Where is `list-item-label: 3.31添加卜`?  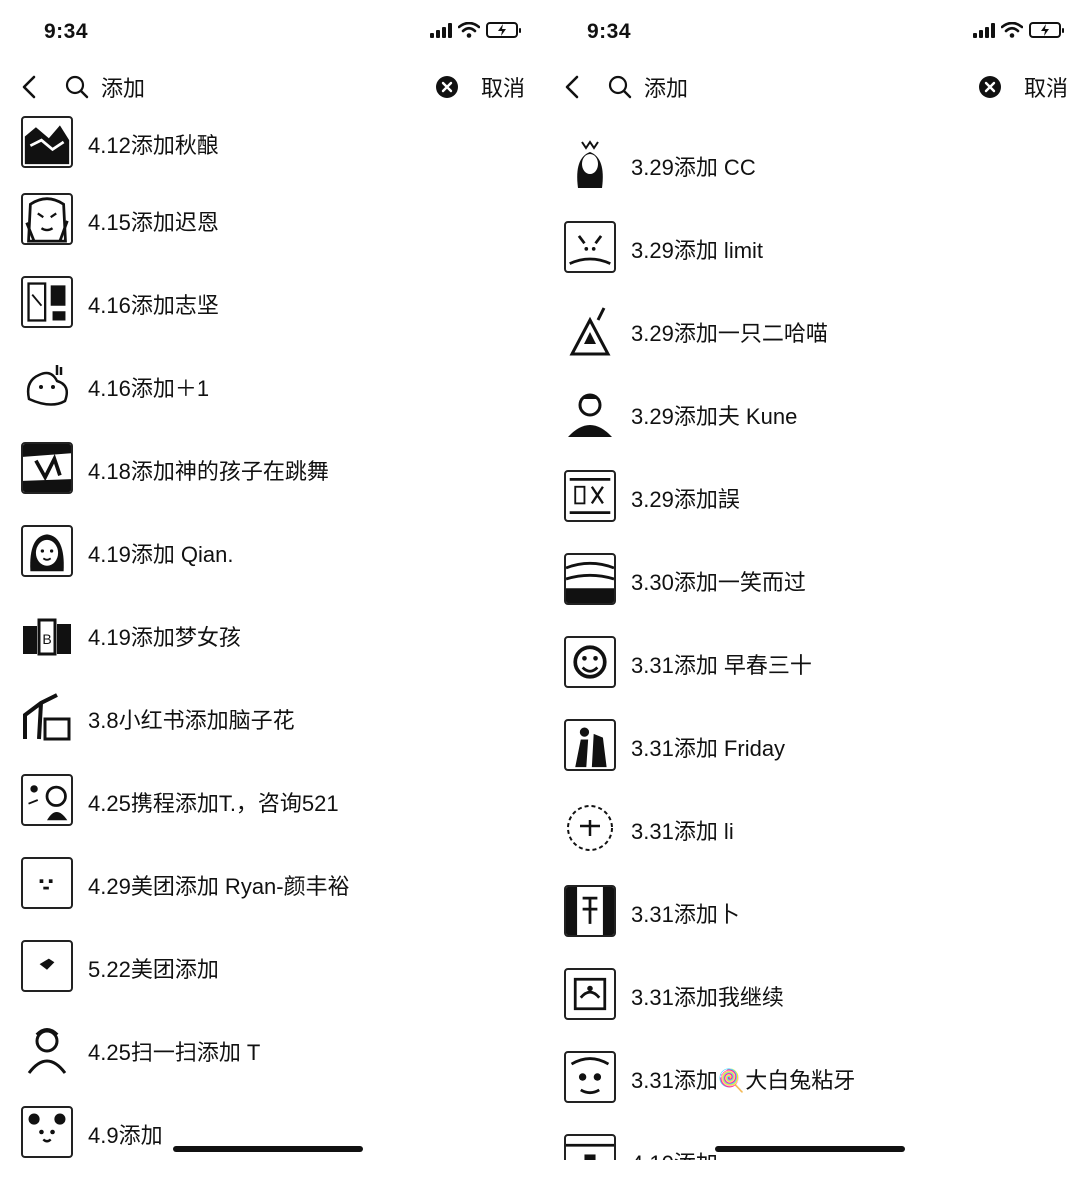 list-item-label: 3.31添加卜 is located at coordinates (685, 914).